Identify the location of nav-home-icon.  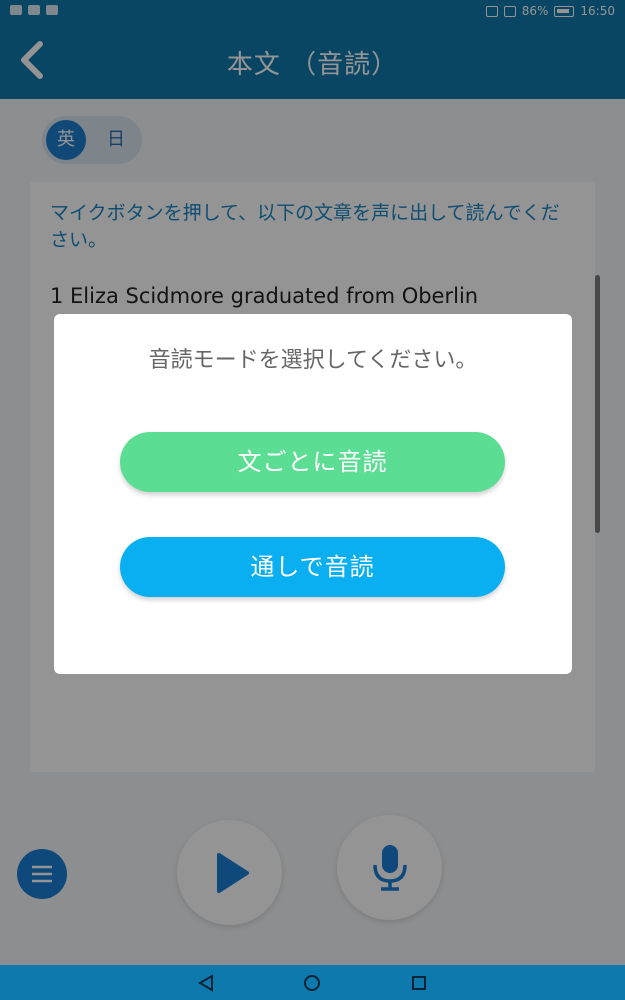
(312, 983).